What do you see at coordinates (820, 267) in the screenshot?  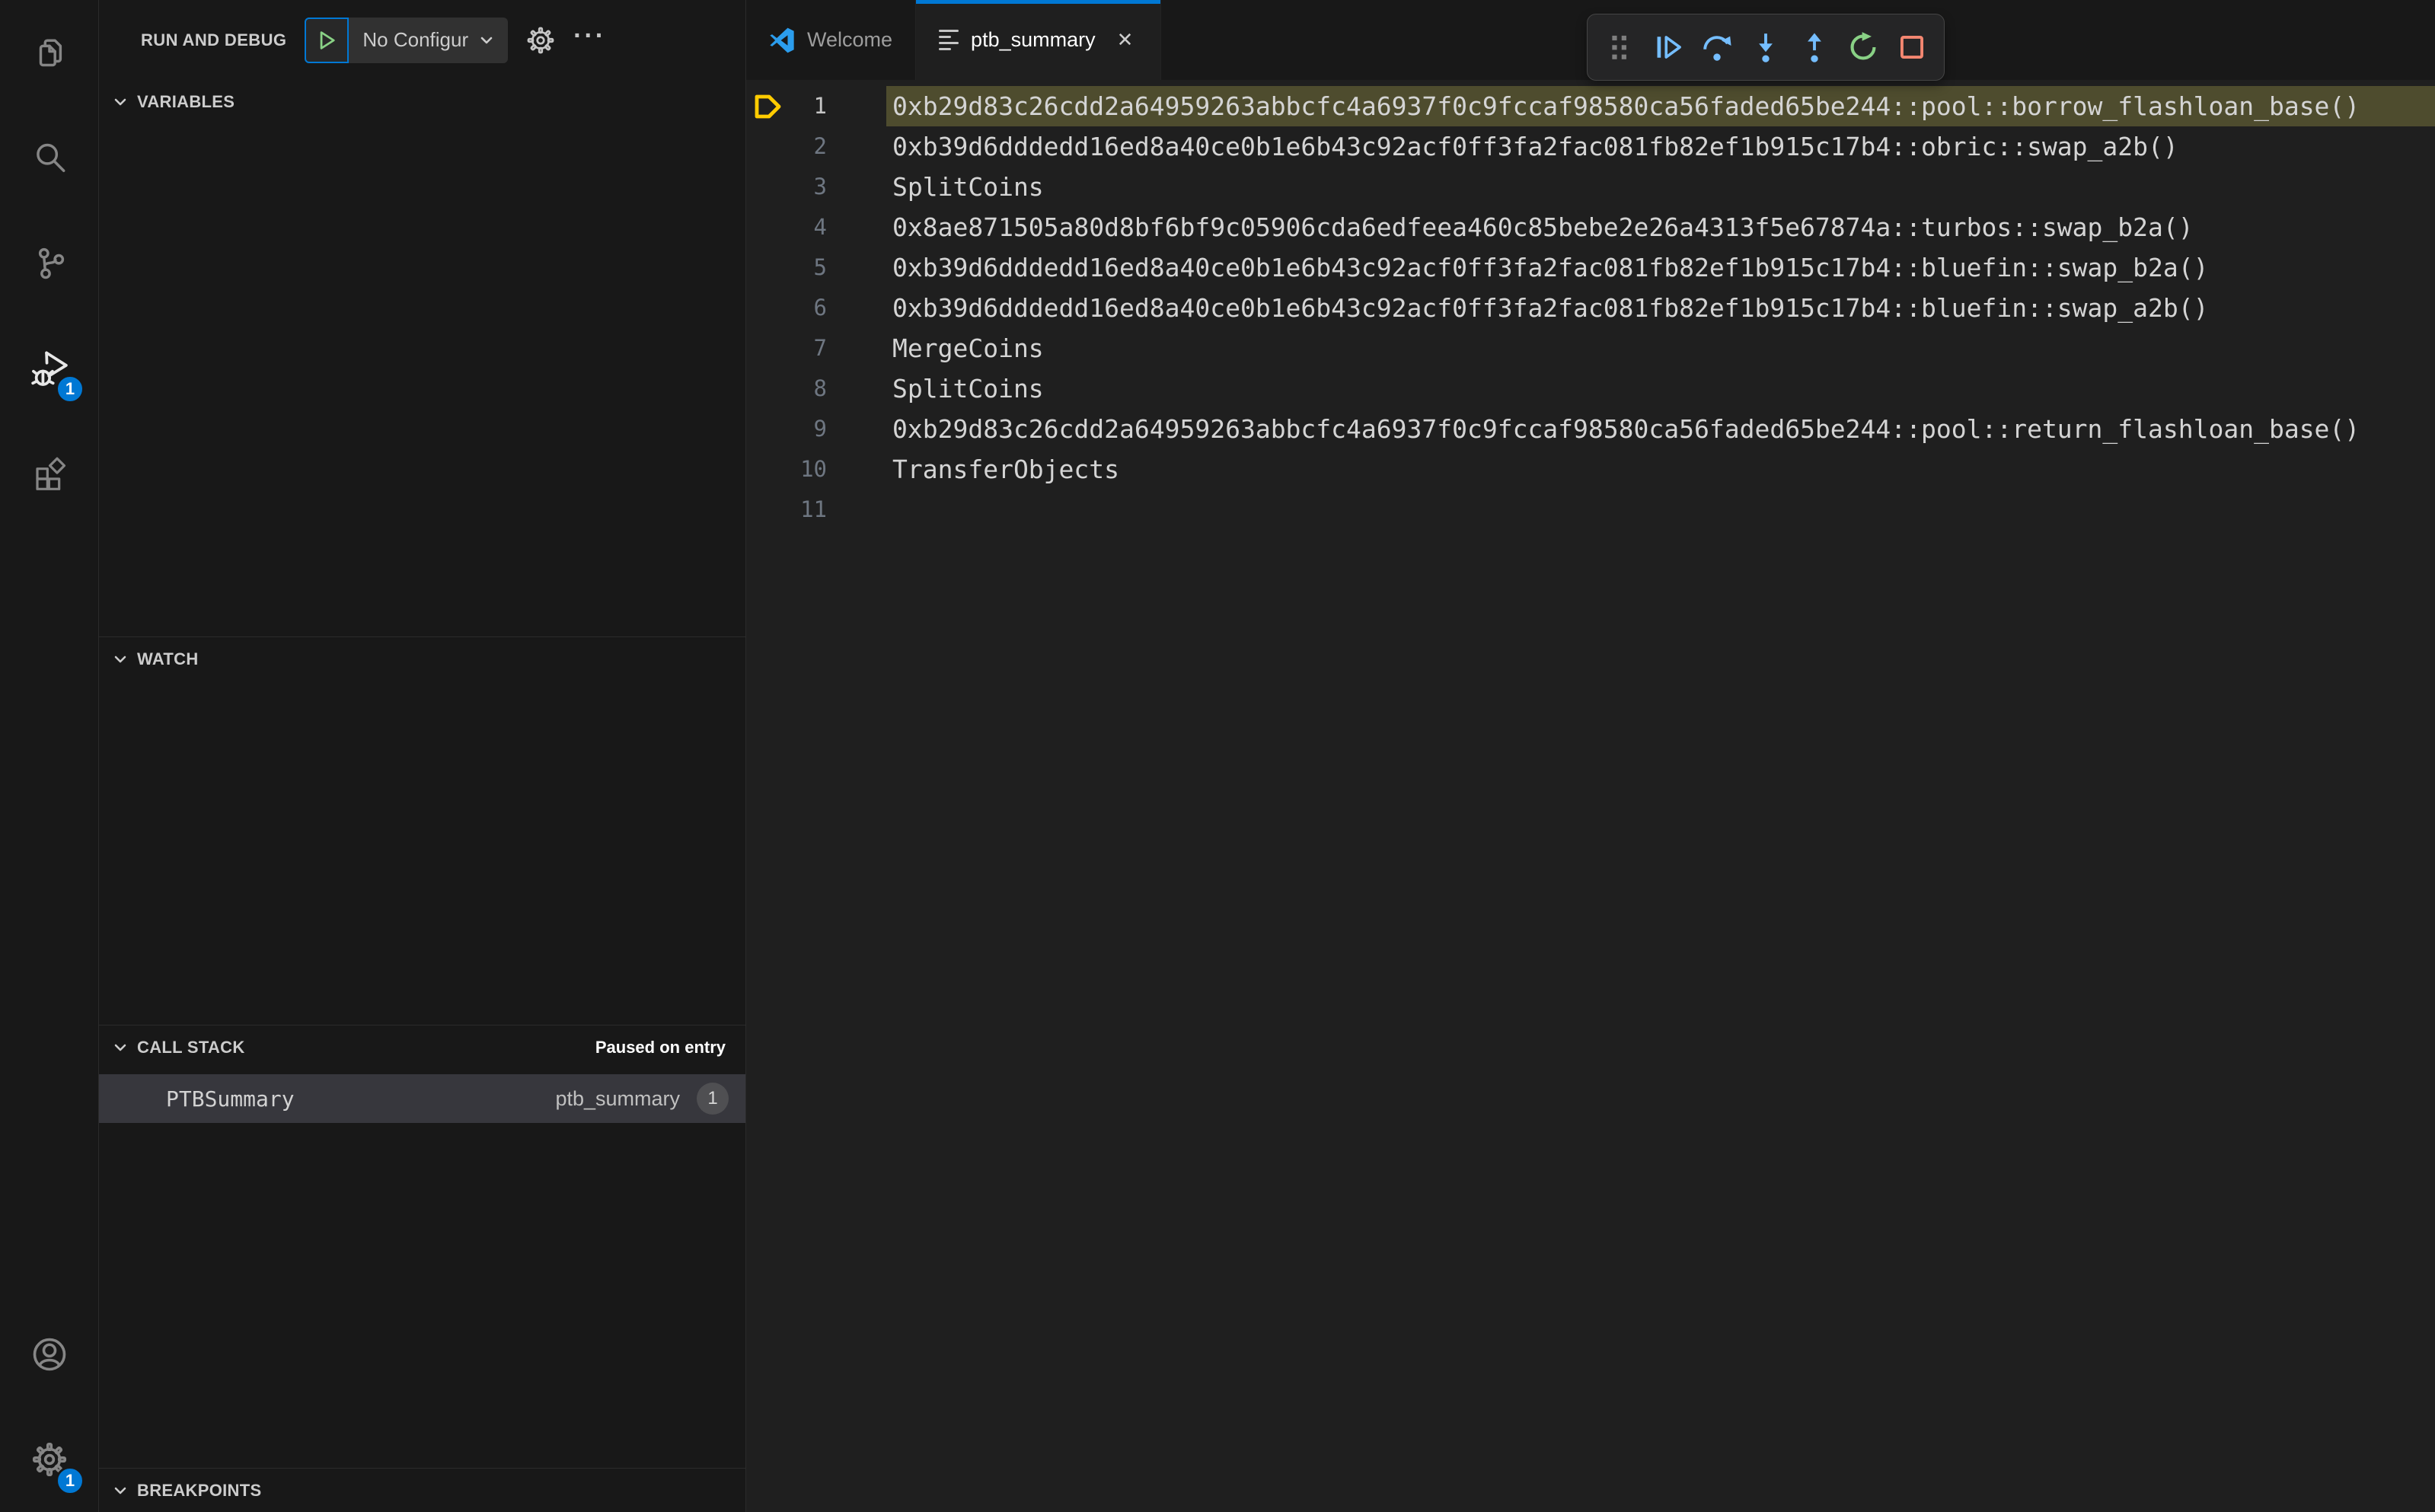 I see `line-number: 5` at bounding box center [820, 267].